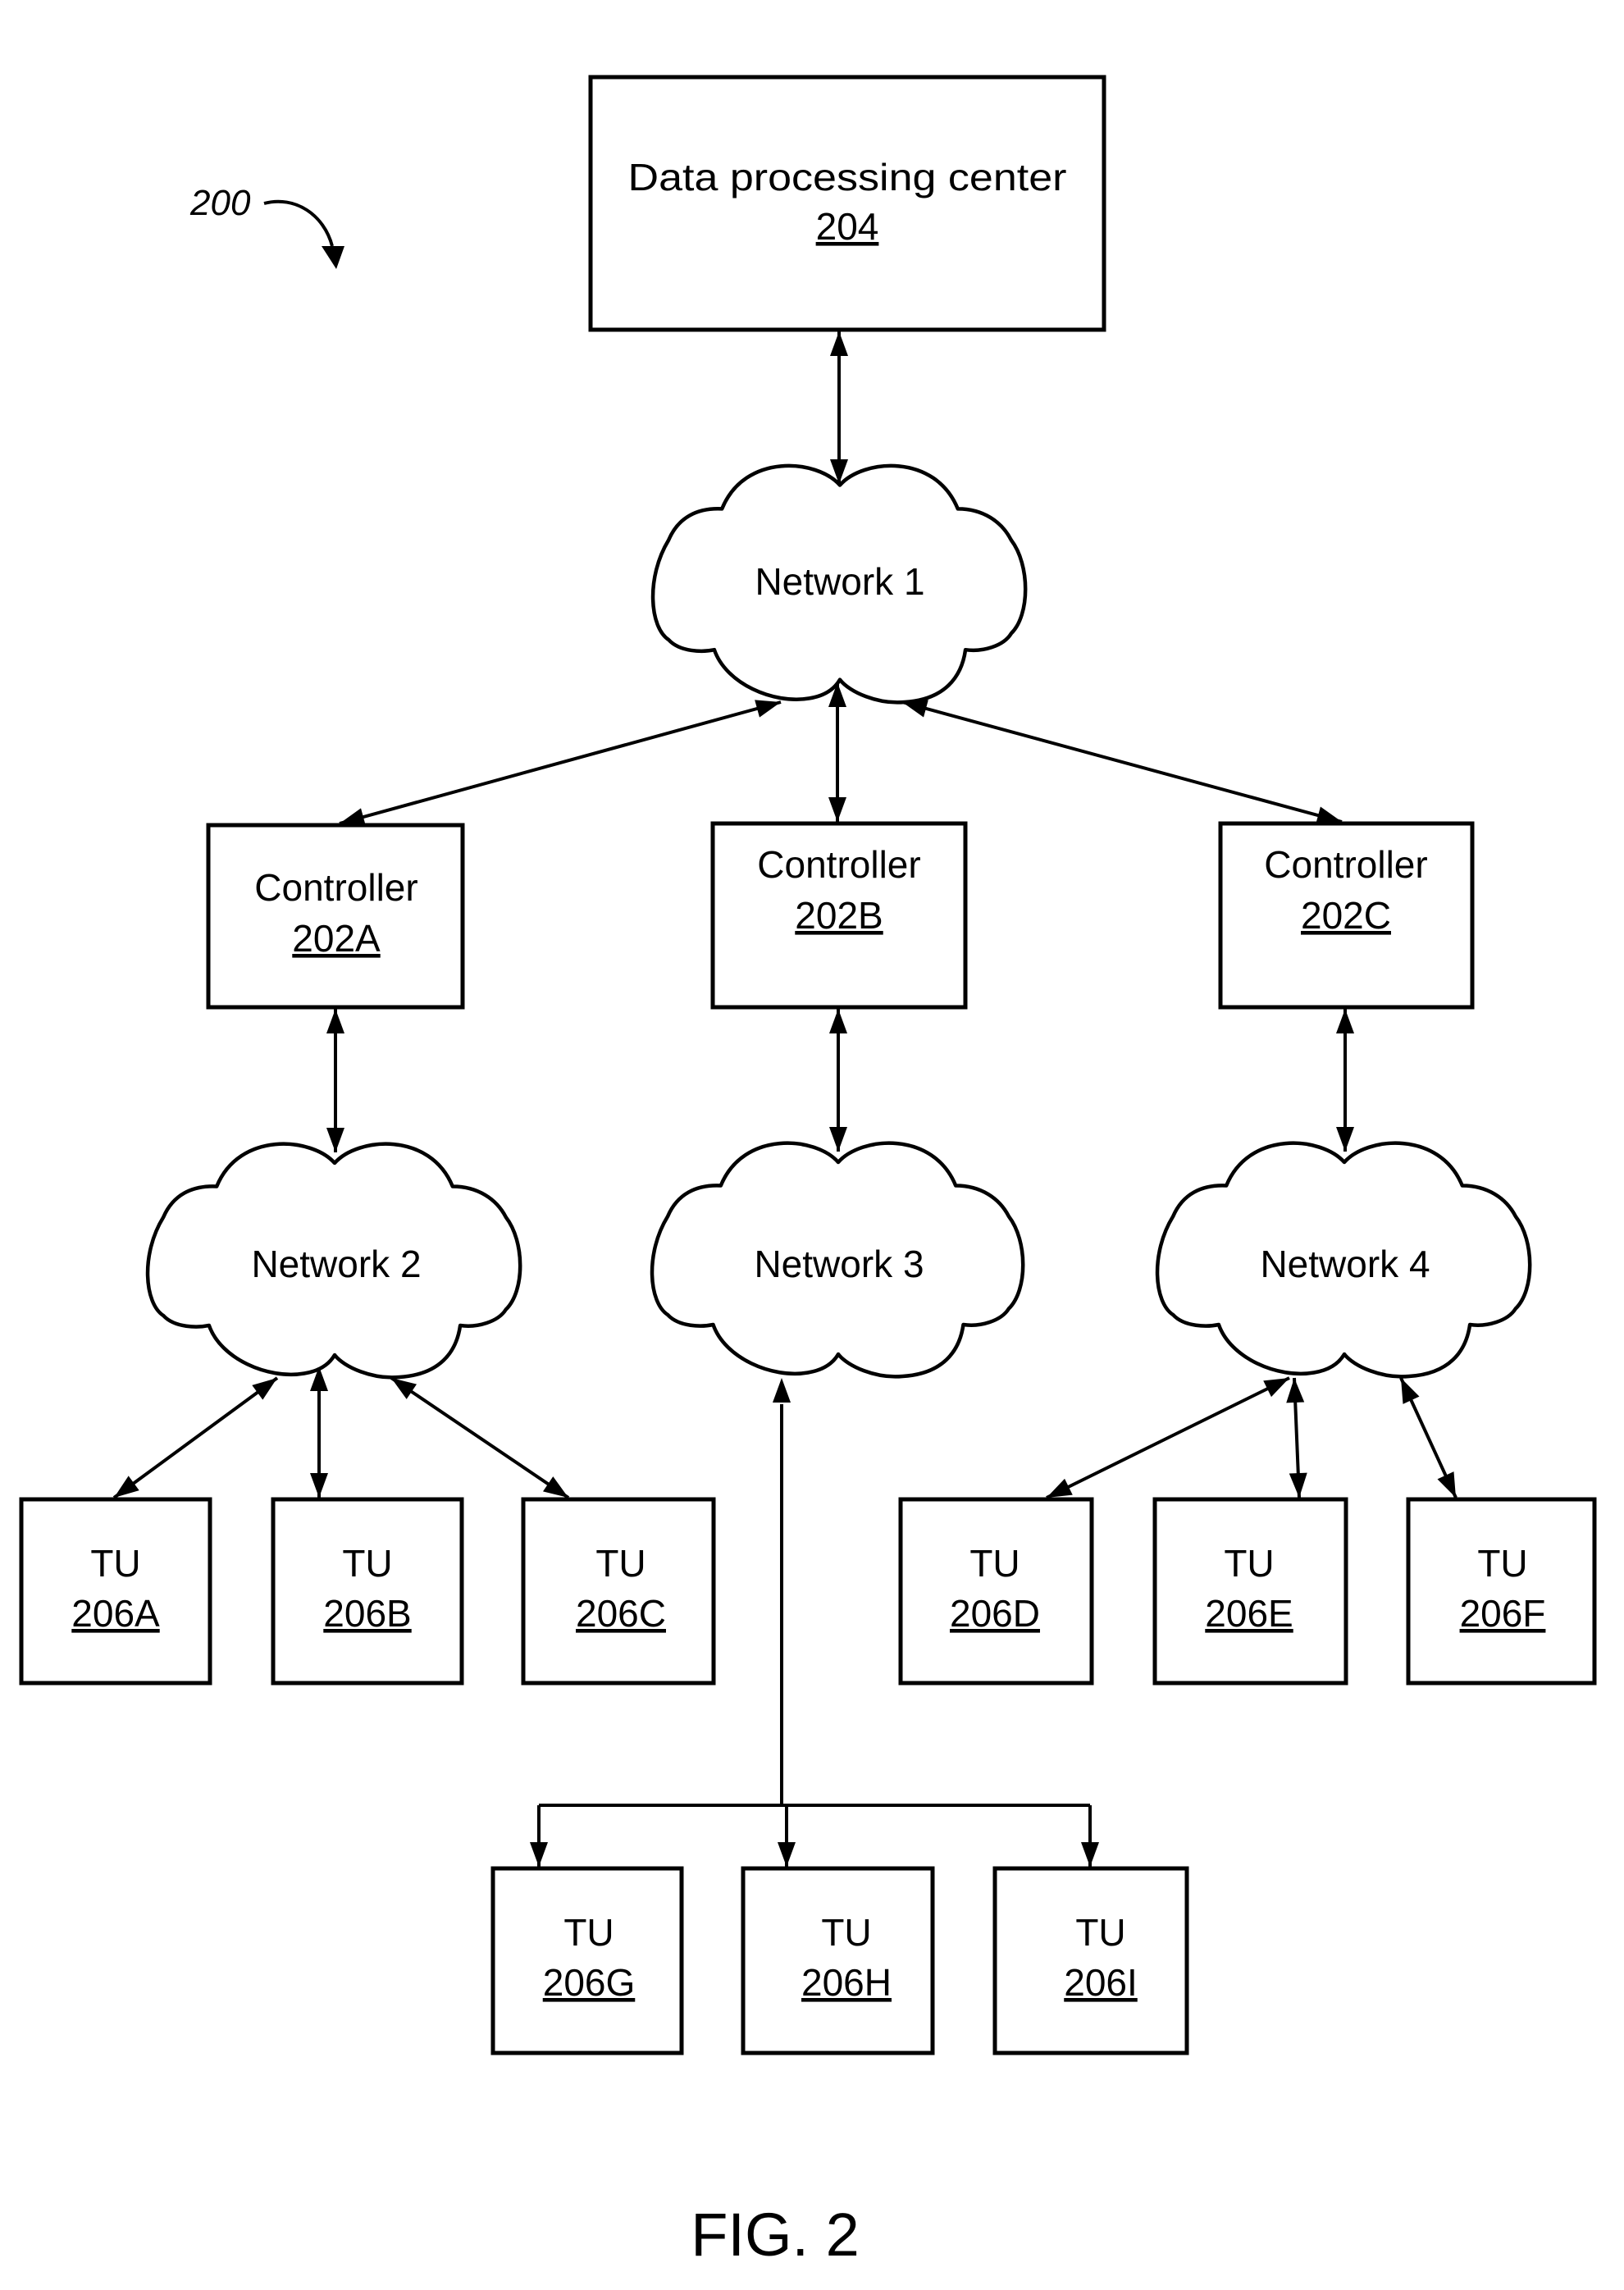  I want to click on tu-206a: TU 206A, so click(115, 1591).